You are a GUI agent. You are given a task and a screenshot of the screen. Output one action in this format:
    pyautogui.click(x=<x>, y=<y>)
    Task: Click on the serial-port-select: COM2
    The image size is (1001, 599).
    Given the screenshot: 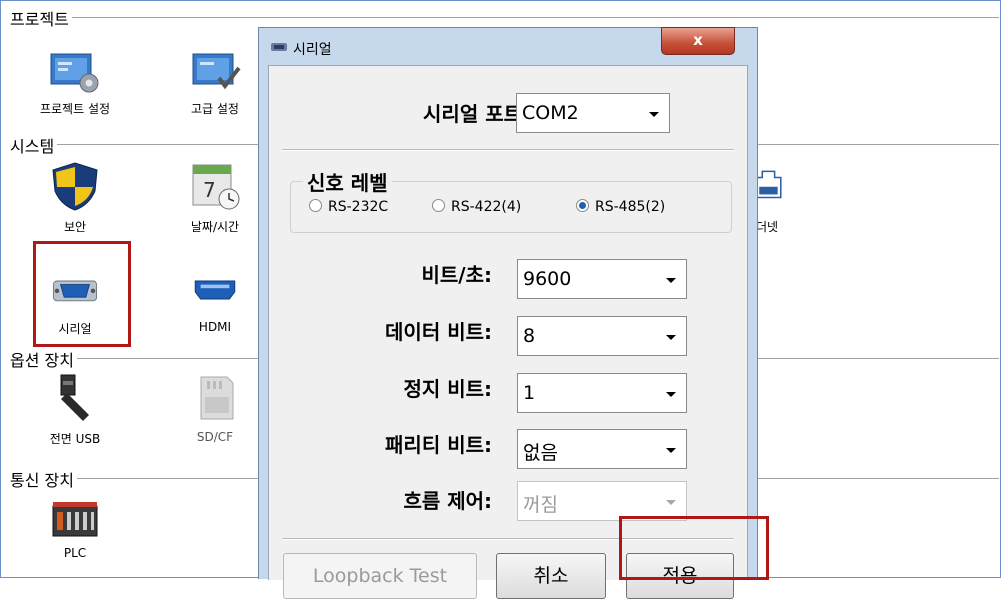 What is the action you would take?
    pyautogui.click(x=593, y=113)
    